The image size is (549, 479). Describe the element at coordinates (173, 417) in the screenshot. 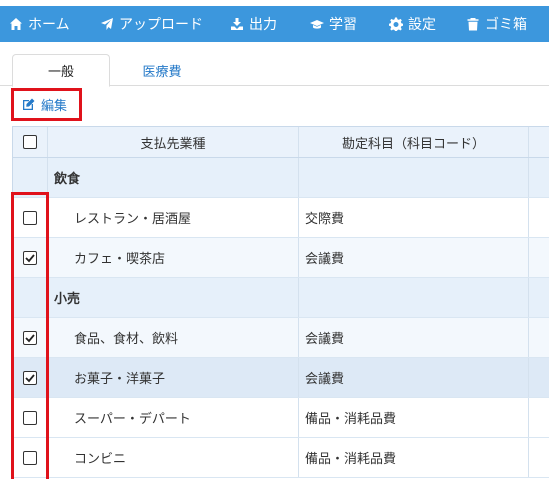

I see `payee-name: スーパー・デパート` at that location.